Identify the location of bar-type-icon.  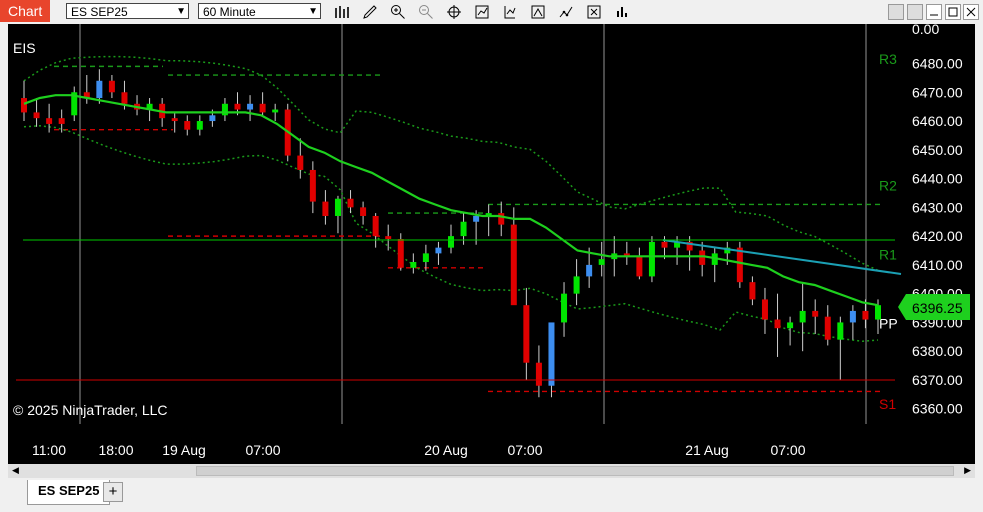
(342, 12).